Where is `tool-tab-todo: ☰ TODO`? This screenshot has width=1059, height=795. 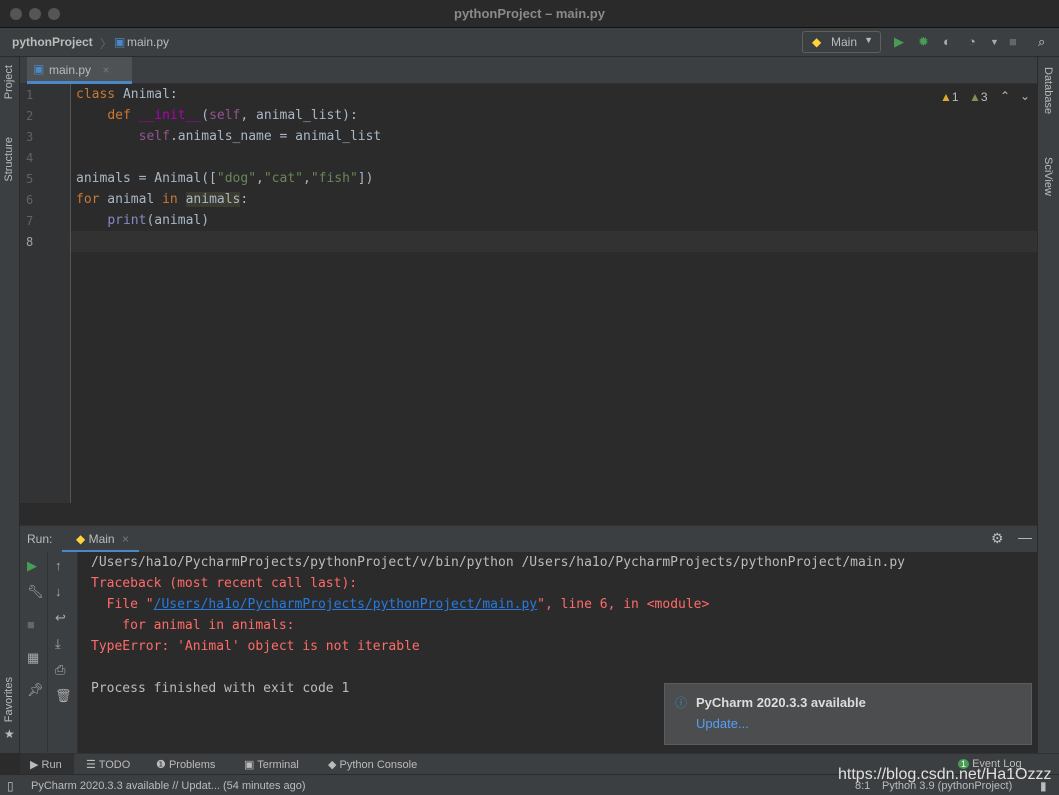 tool-tab-todo: ☰ TODO is located at coordinates (108, 764).